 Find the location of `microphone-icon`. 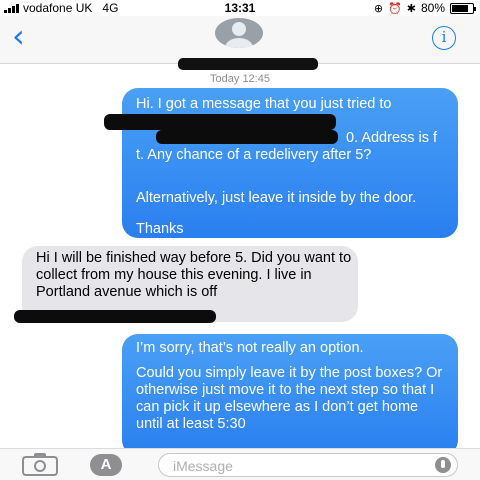

microphone-icon is located at coordinates (443, 465).